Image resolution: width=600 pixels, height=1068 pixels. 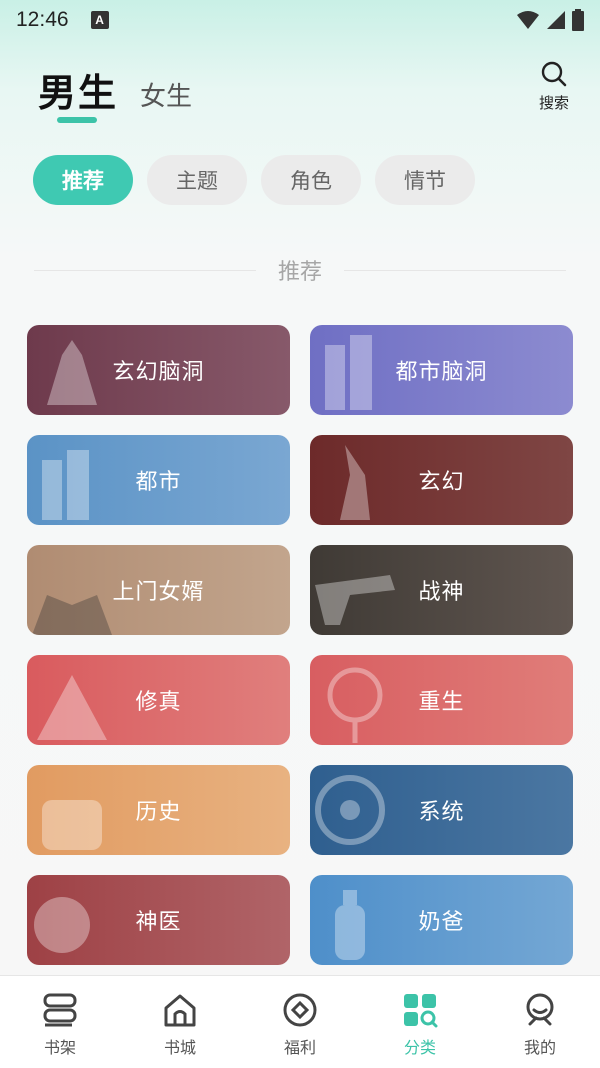 I want to click on category-label: 重生, so click(x=441, y=702).